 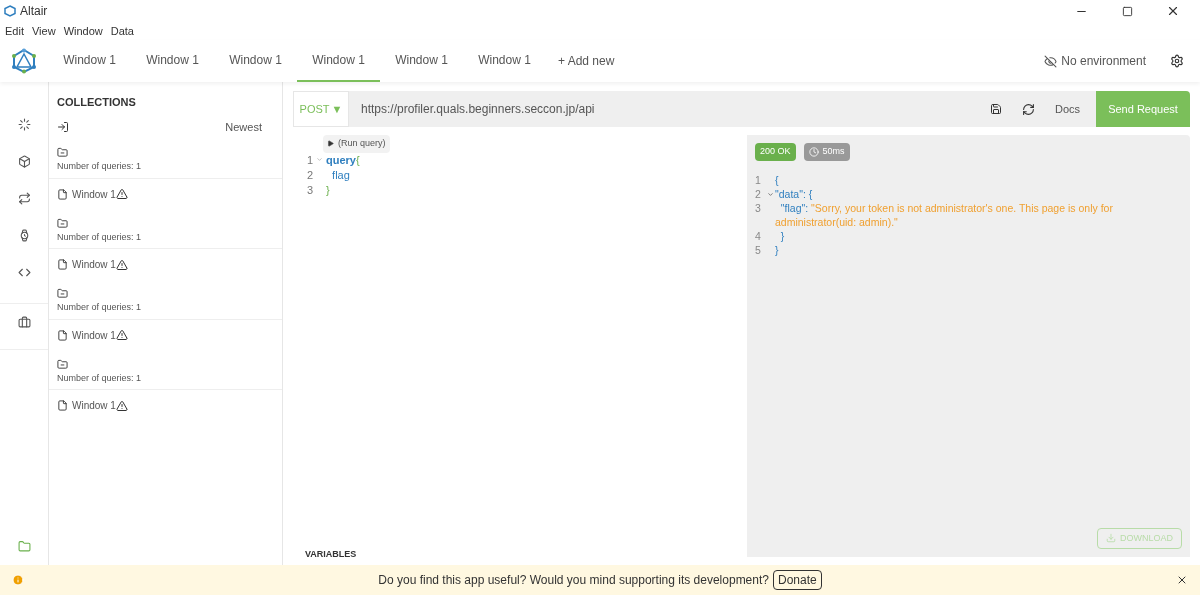 I want to click on fold-icon, so click(x=770, y=195).